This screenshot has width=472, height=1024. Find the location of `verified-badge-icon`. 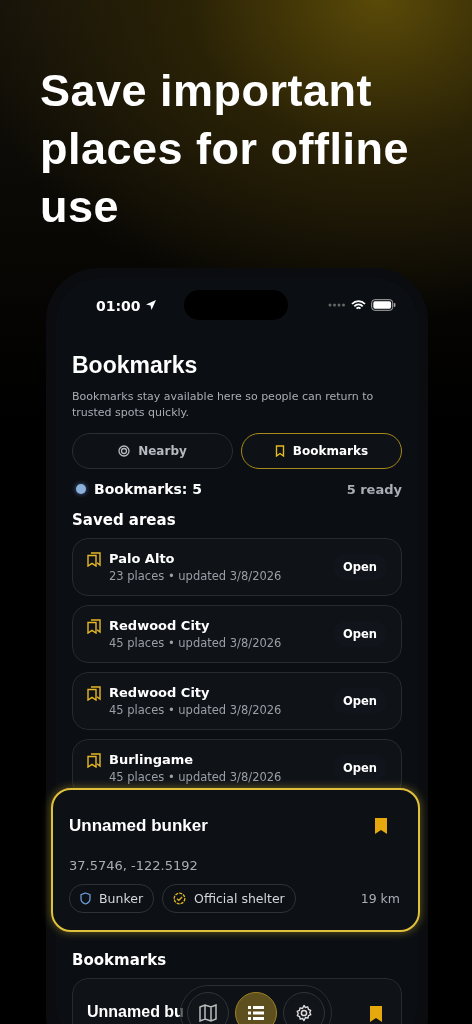

verified-badge-icon is located at coordinates (180, 898).